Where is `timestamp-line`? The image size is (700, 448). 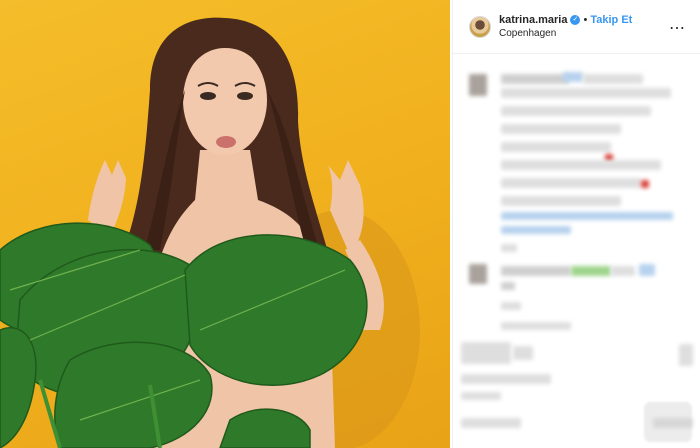 timestamp-line is located at coordinates (481, 396).